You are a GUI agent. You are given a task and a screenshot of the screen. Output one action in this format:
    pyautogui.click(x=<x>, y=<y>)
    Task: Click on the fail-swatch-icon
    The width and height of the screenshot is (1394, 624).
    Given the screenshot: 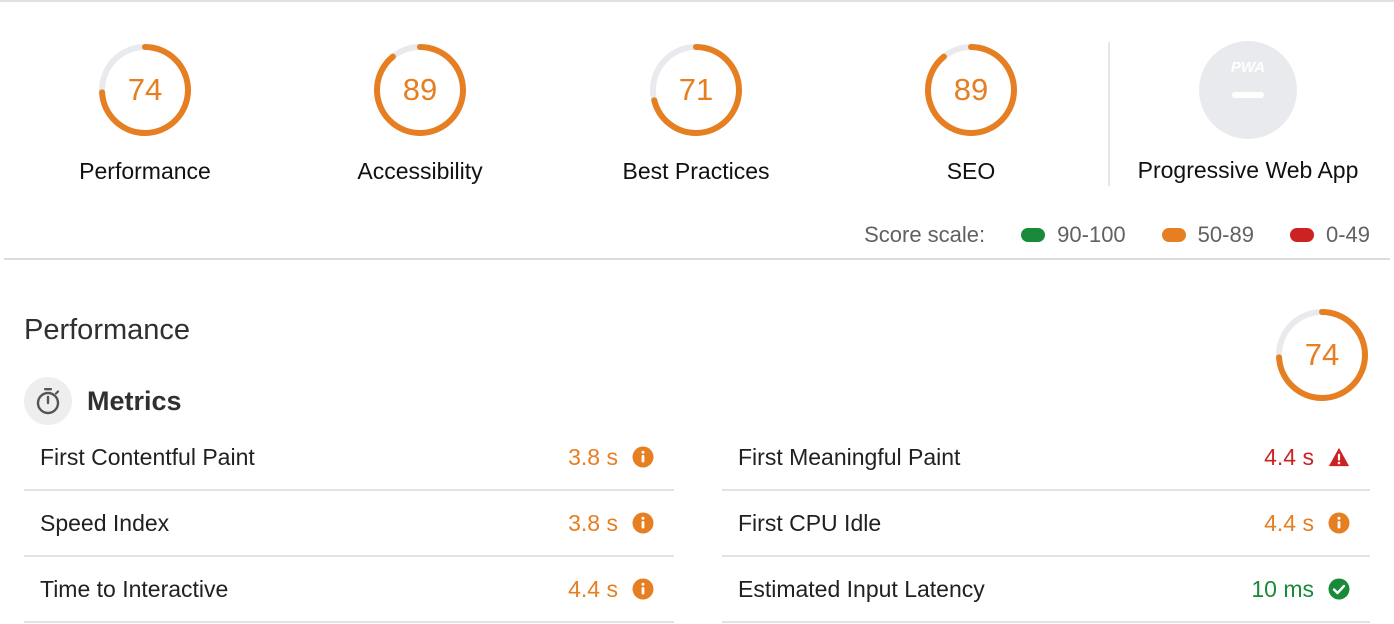 What is the action you would take?
    pyautogui.click(x=1301, y=235)
    